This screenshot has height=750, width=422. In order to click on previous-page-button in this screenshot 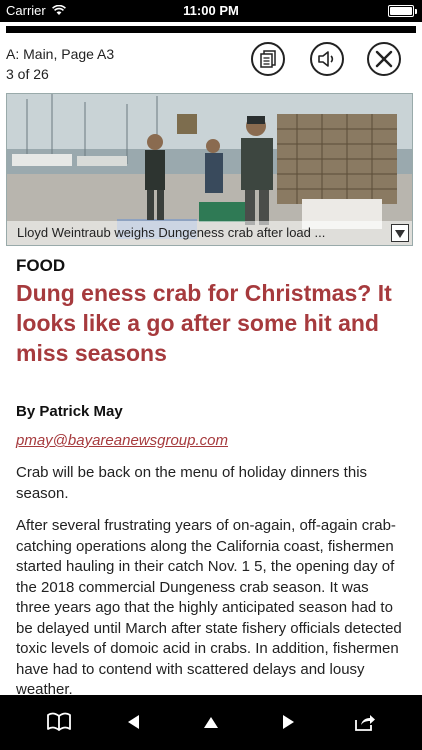, I will do `click(133, 722)`.